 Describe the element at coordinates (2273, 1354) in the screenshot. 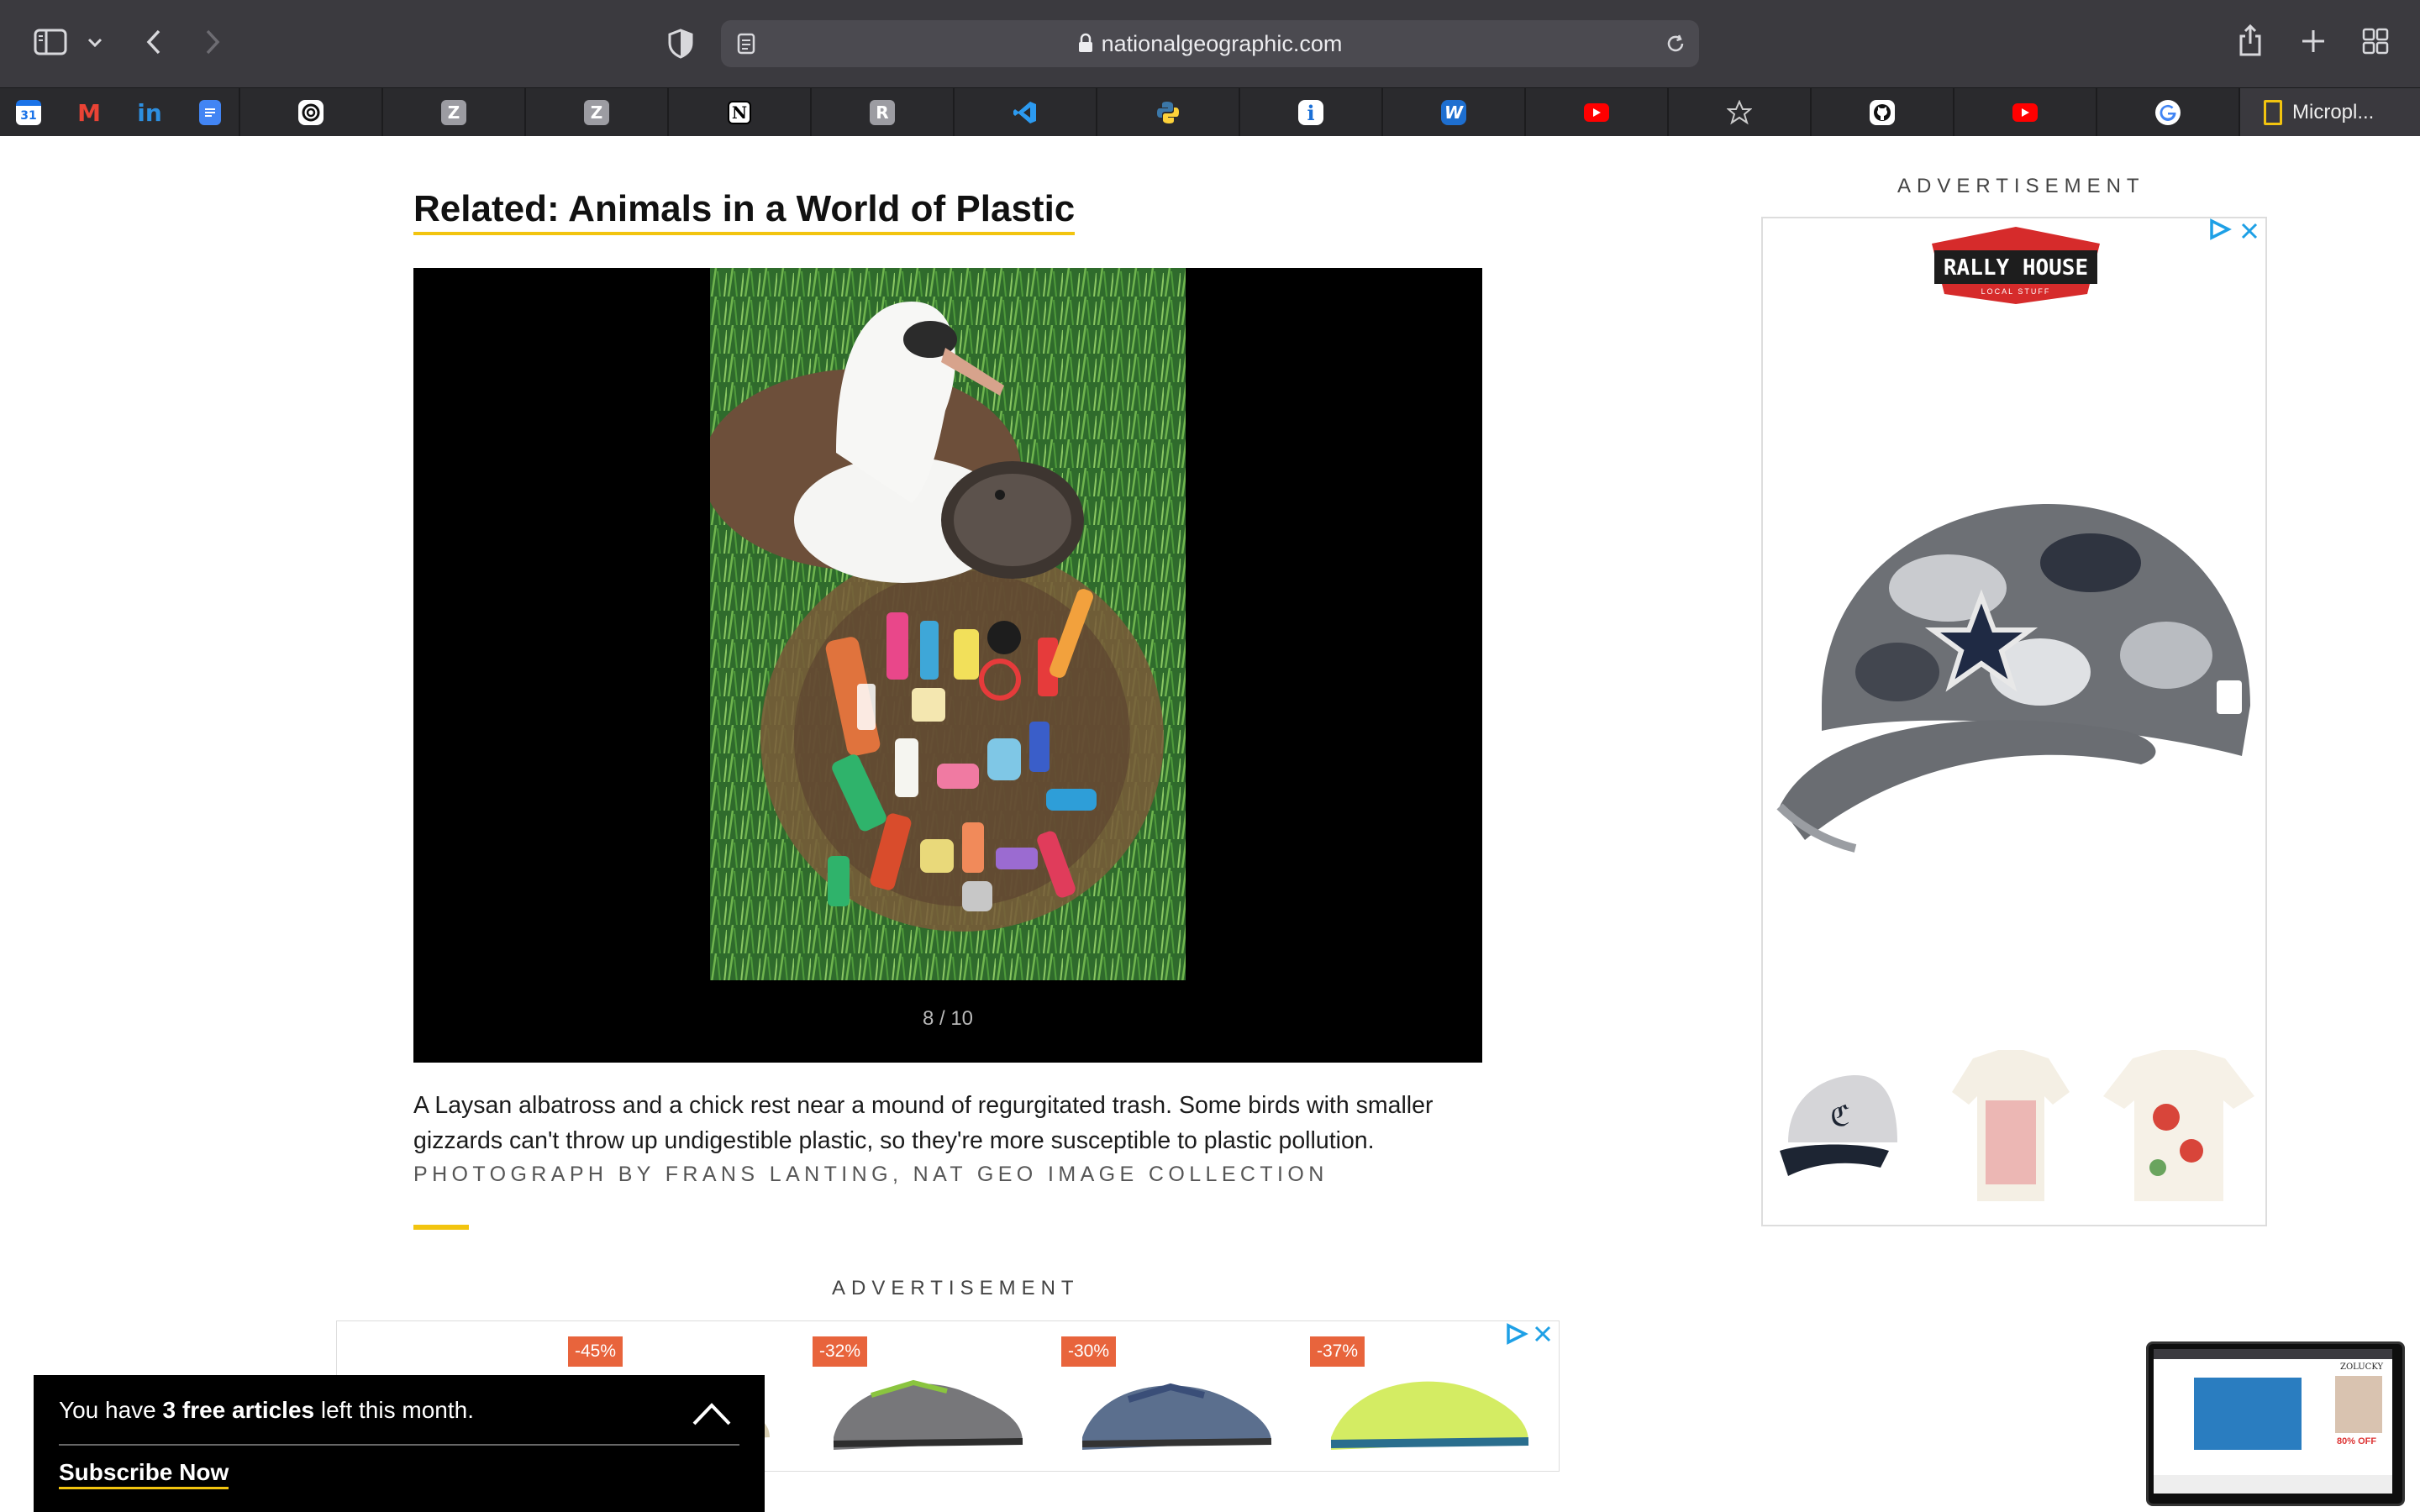

I see `pip-browser-bar` at that location.